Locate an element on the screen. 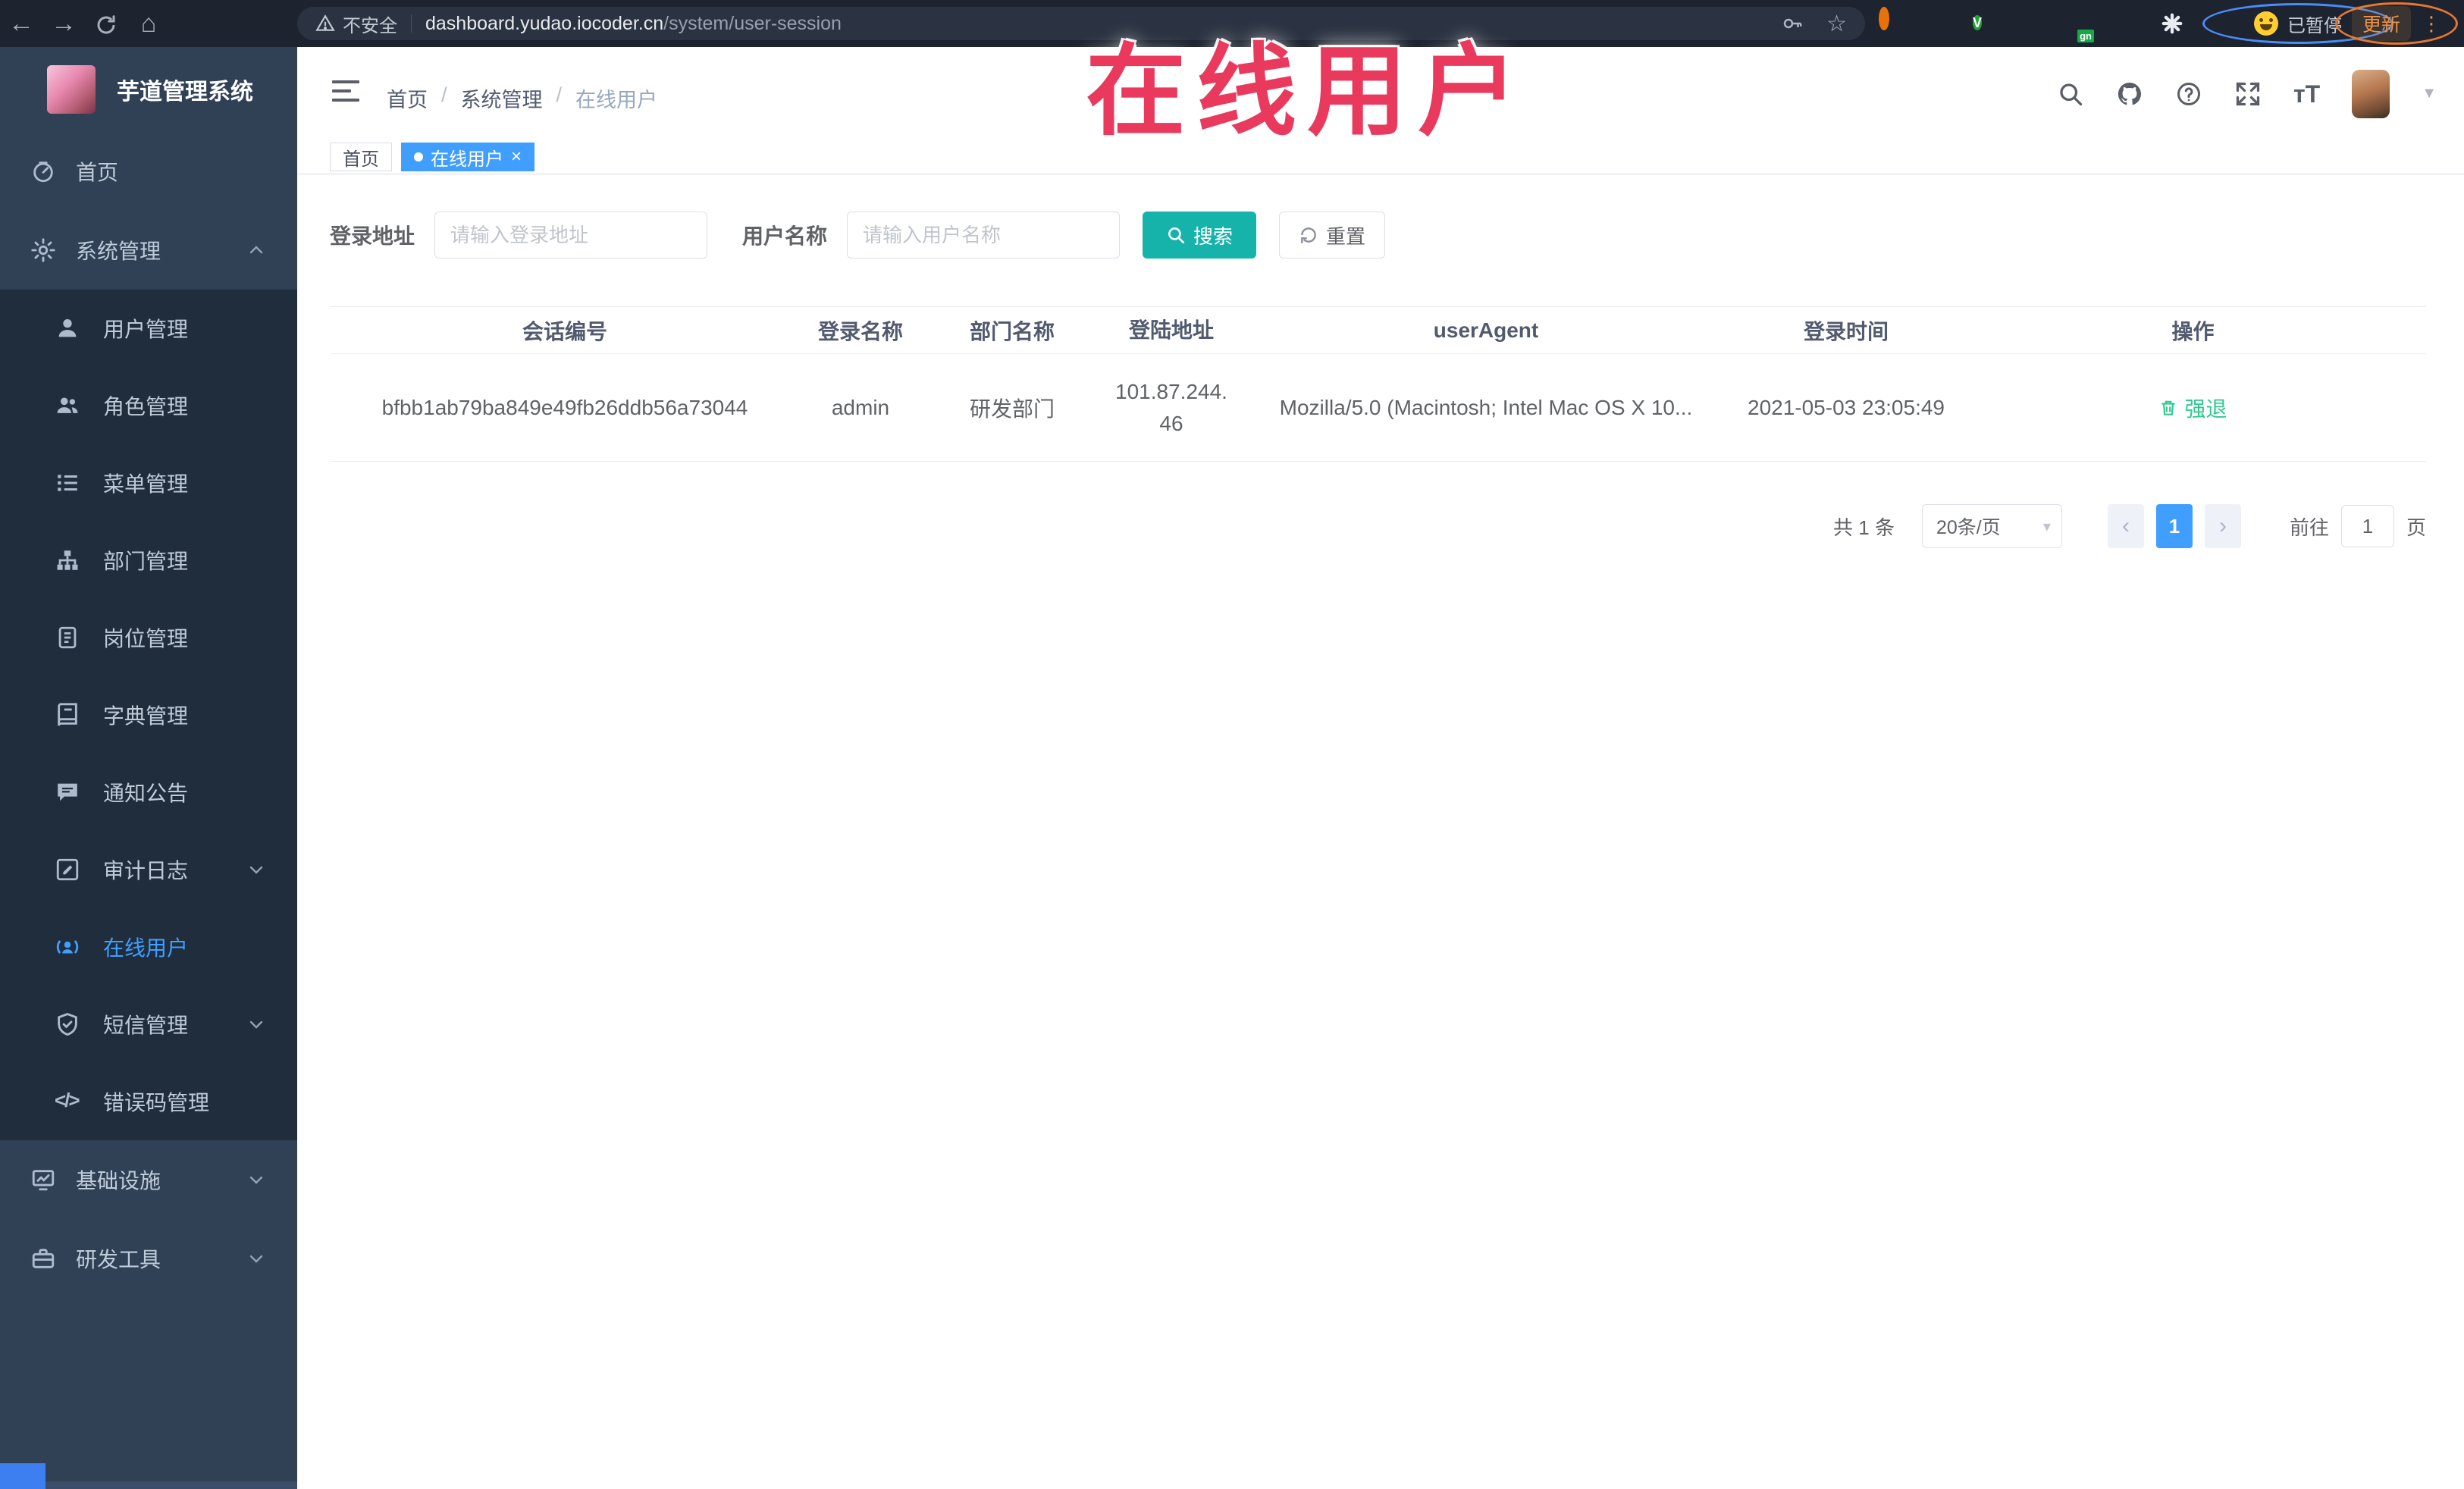 The image size is (2464, 1489). sidebar-item-infrastructure: 基础设施 is located at coordinates (148, 1179).